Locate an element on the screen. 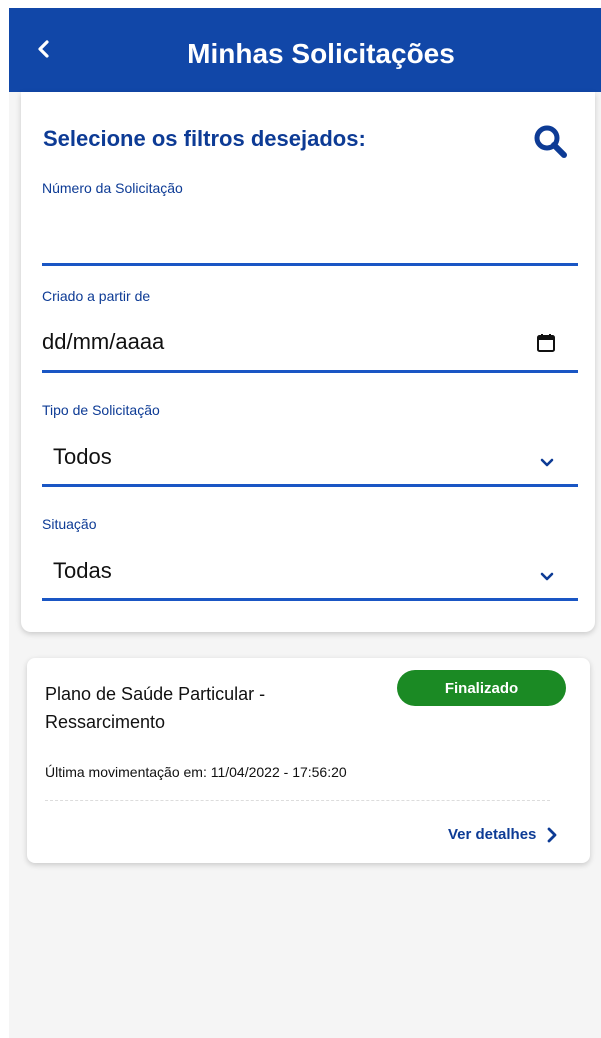 This screenshot has width=601, height=1038. app-header: Minhas Solicitações is located at coordinates (305, 50).